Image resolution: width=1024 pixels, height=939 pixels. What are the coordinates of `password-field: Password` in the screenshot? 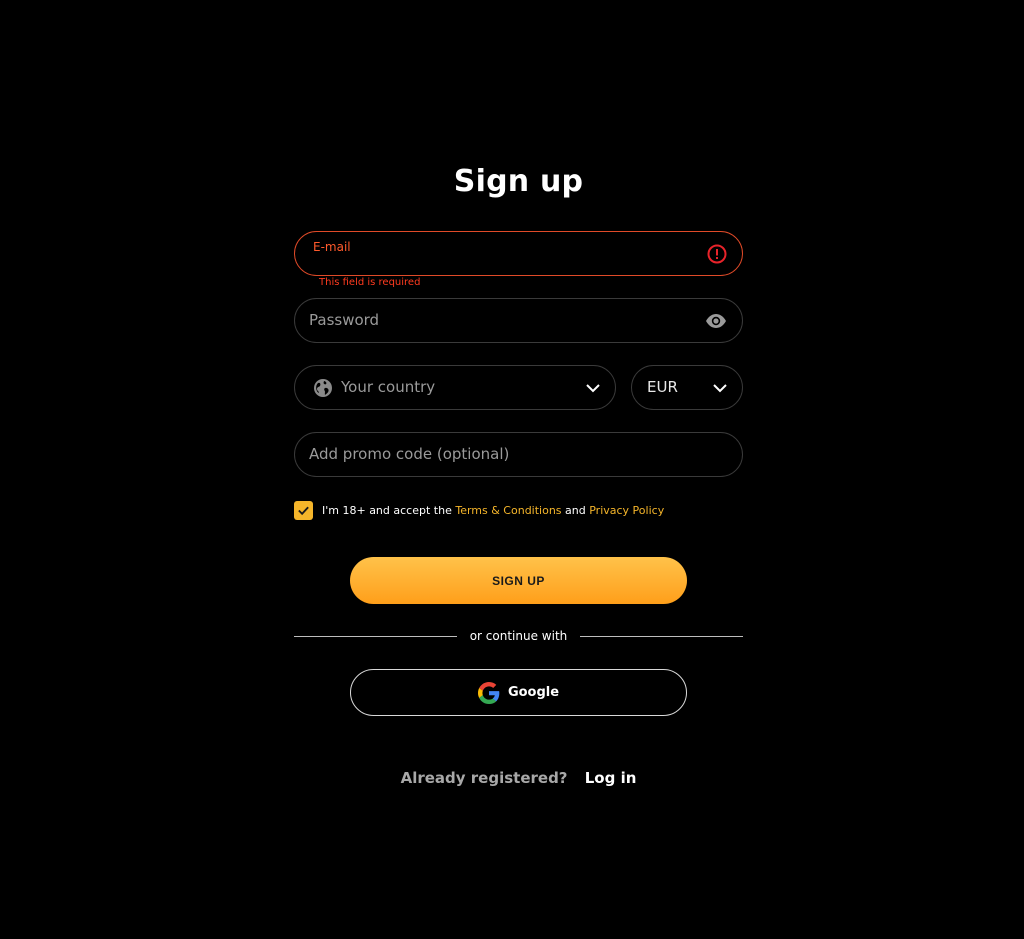 It's located at (518, 320).